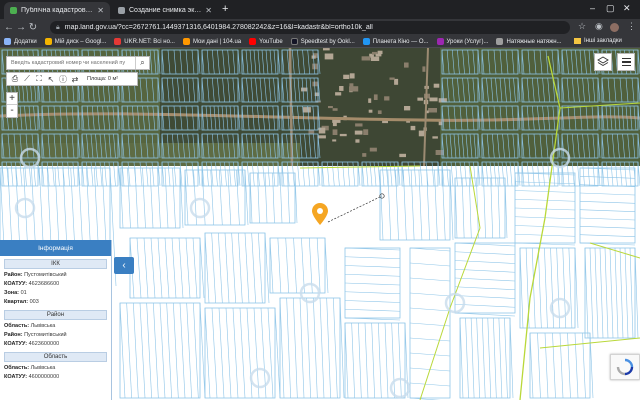  What do you see at coordinates (582, 26) in the screenshot?
I see `star-icon: ☆` at bounding box center [582, 26].